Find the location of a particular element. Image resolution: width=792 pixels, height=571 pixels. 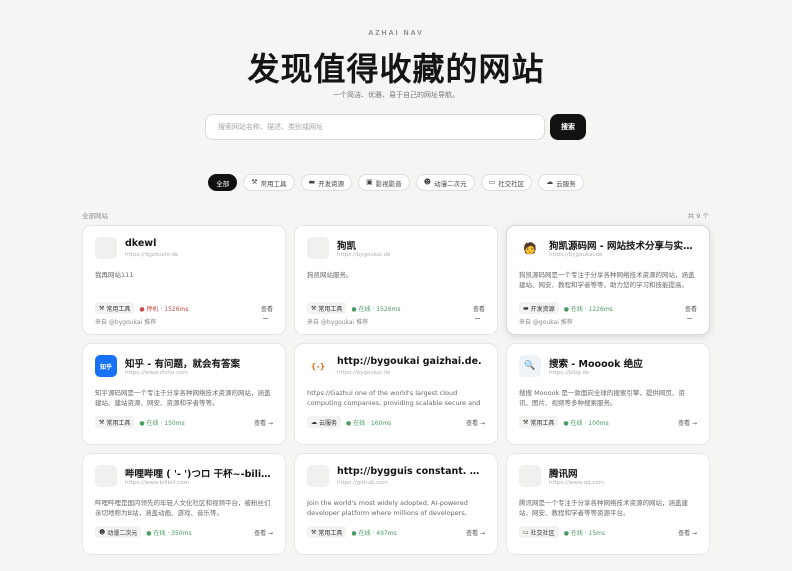

card-meta: ⚒ 常用工具 ● 停机 · 1526ms 查看 is located at coordinates (184, 308).